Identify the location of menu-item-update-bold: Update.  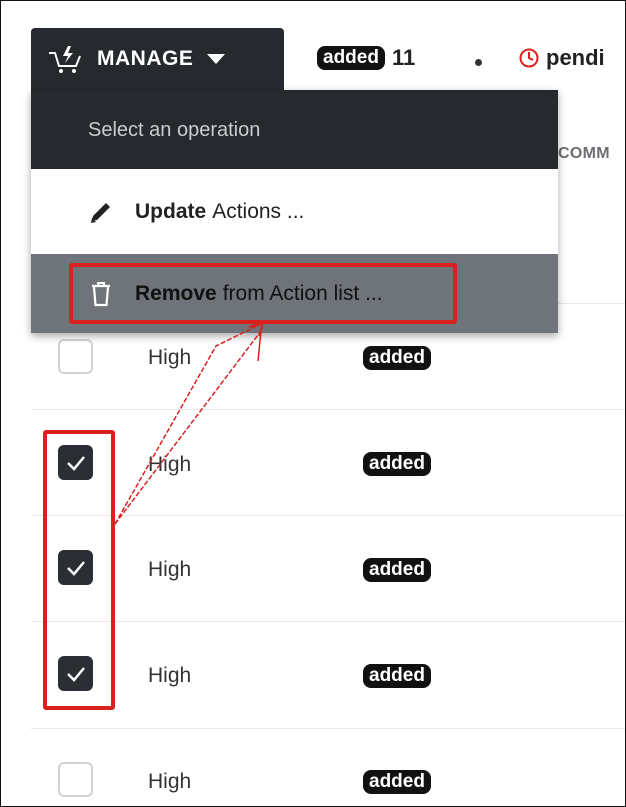
(171, 211).